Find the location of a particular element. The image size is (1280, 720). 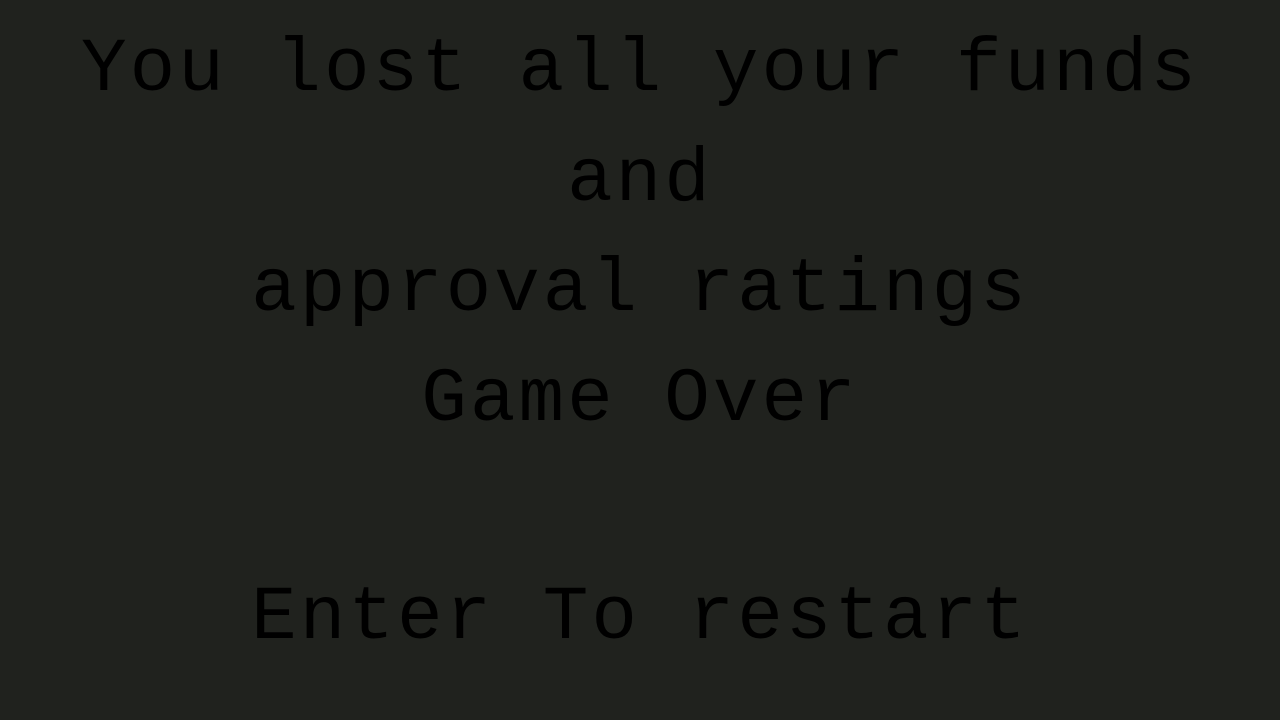

loss-message-line-1: You lost all your funds is located at coordinates (640, 70).